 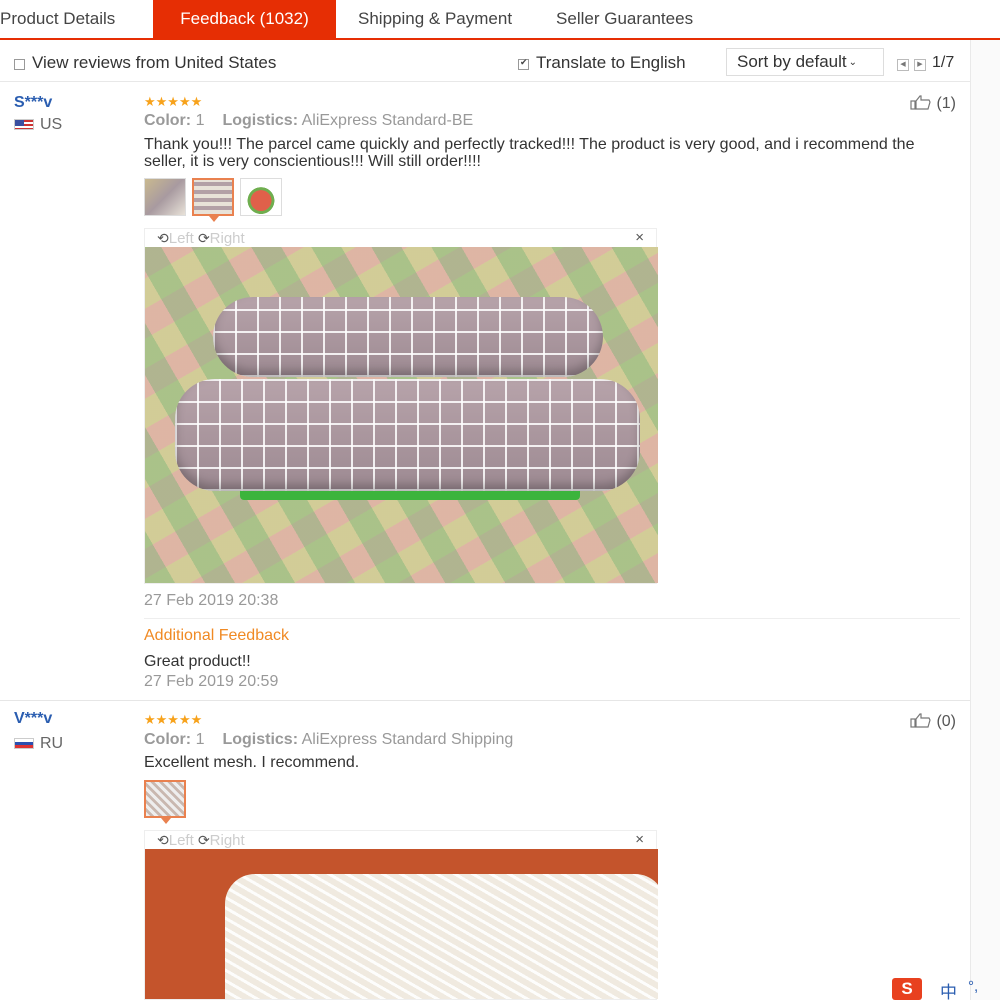 I want to click on prev-page-button: ◀, so click(x=903, y=65).